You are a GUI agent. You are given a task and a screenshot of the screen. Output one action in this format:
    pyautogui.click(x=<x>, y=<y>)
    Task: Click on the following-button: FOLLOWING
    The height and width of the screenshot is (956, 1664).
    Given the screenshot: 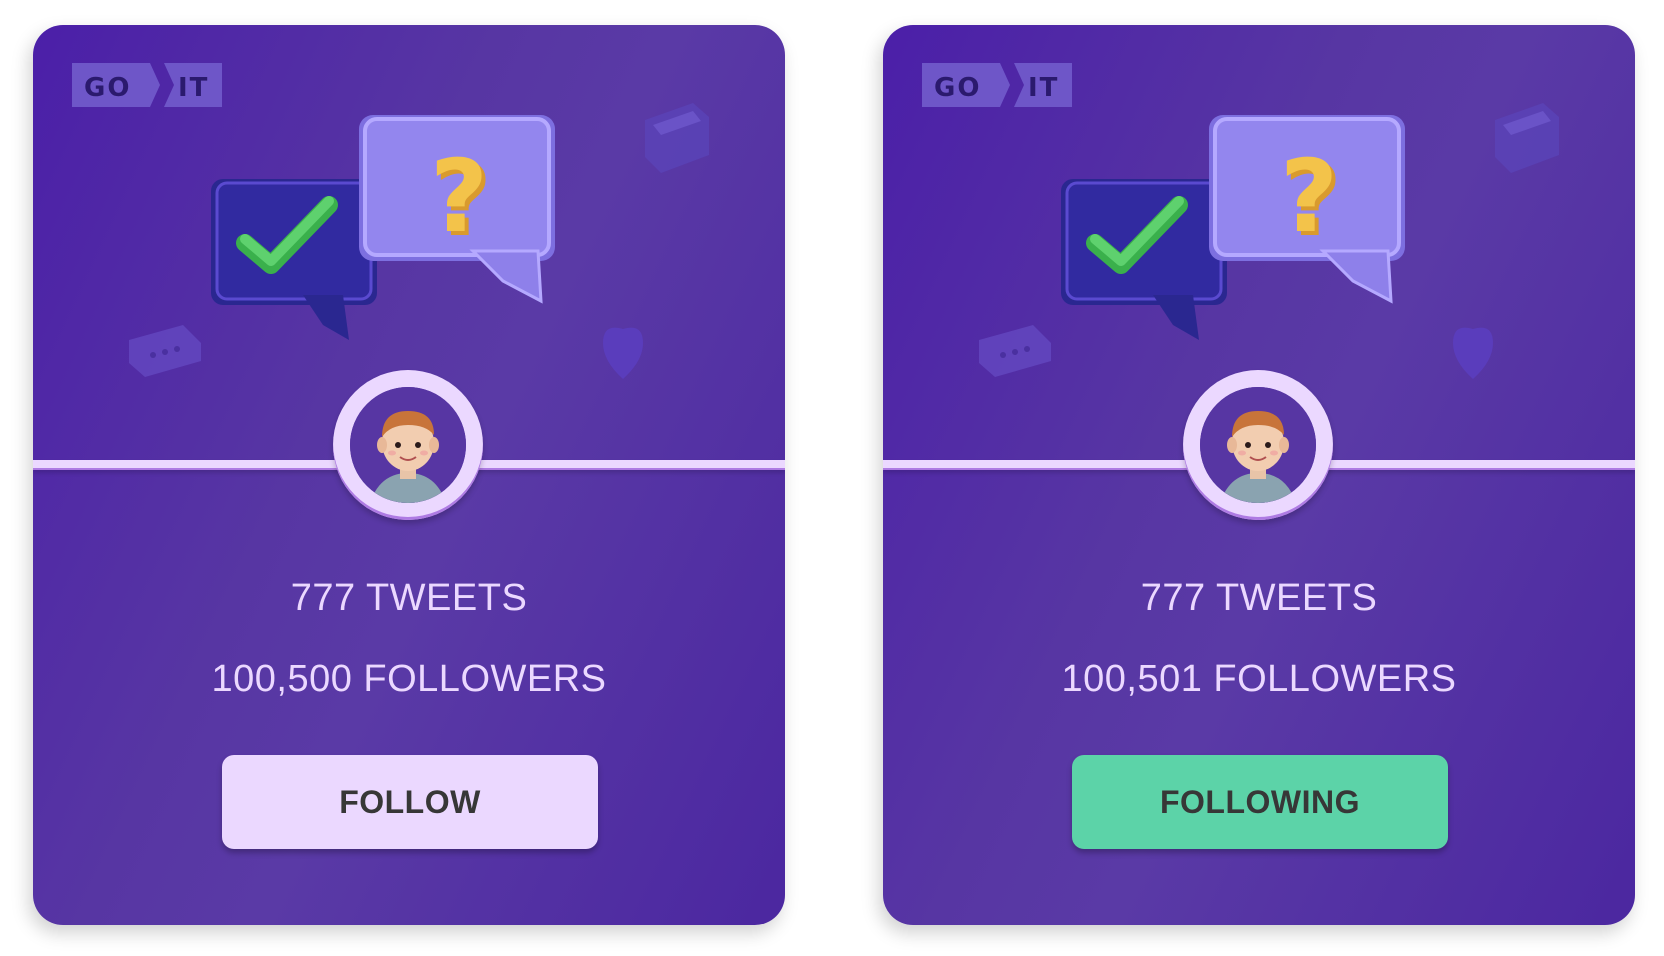 What is the action you would take?
    pyautogui.click(x=1260, y=802)
    